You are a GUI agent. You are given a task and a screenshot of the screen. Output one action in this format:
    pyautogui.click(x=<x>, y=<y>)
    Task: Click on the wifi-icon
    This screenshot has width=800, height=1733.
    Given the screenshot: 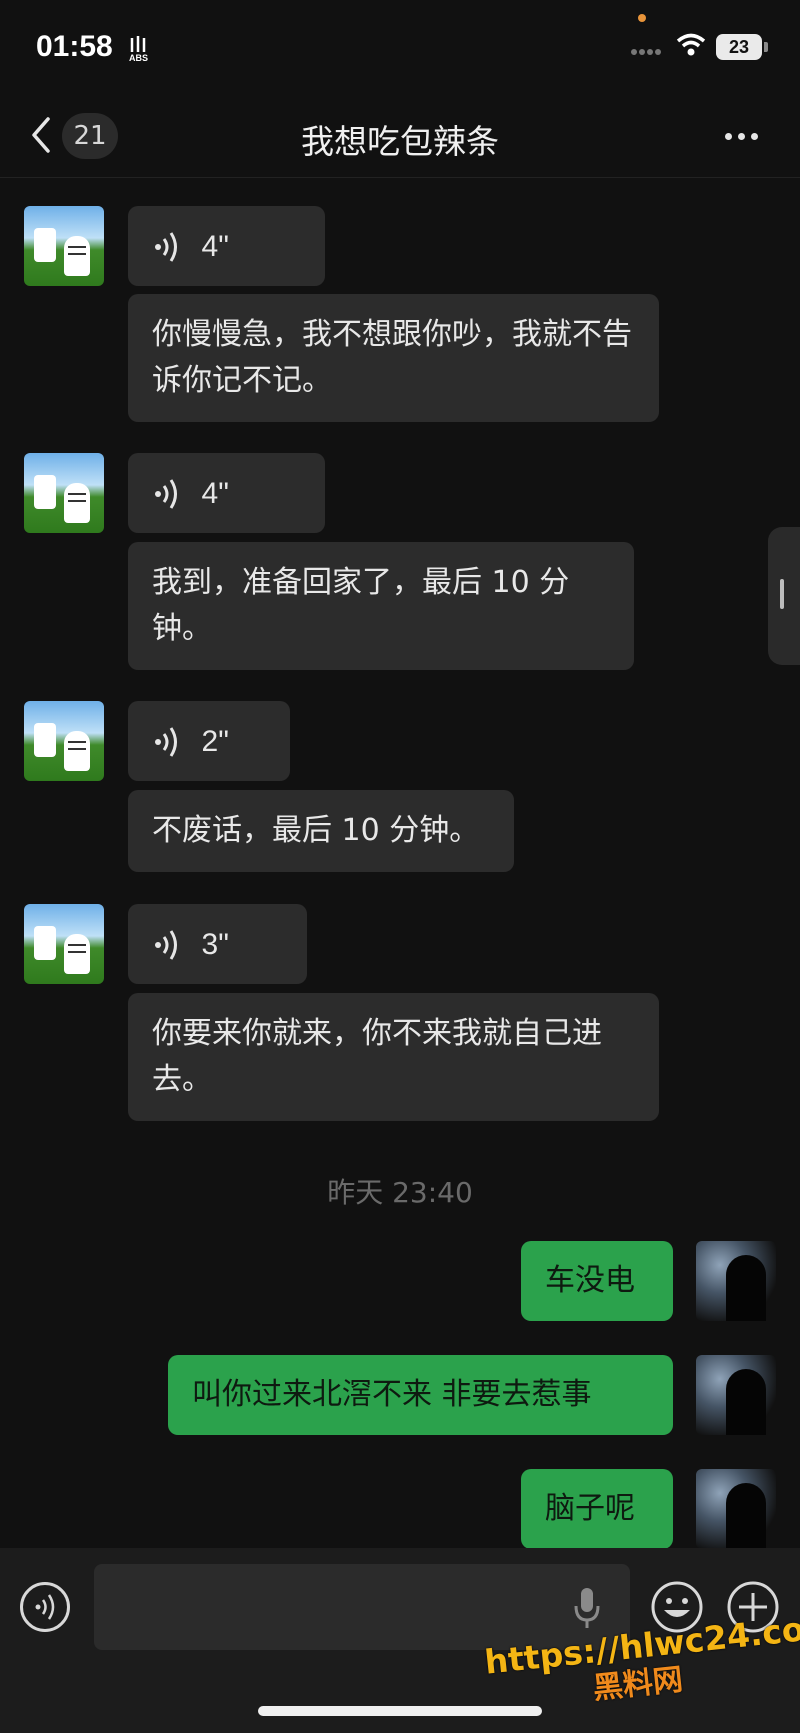 What is the action you would take?
    pyautogui.click(x=691, y=44)
    